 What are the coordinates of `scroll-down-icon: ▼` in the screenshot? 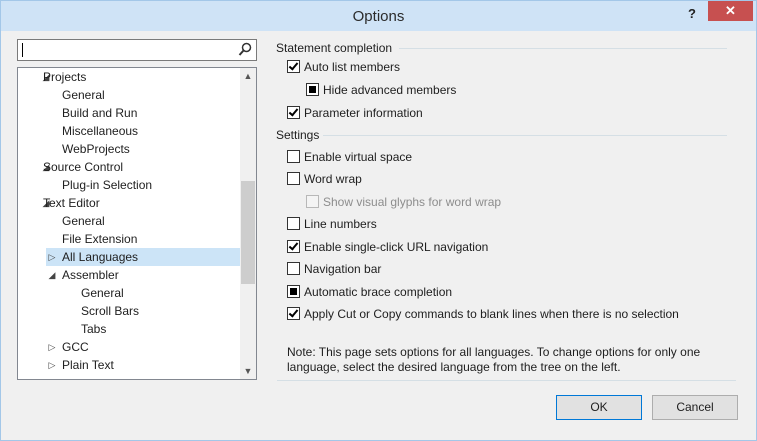 It's located at (248, 371).